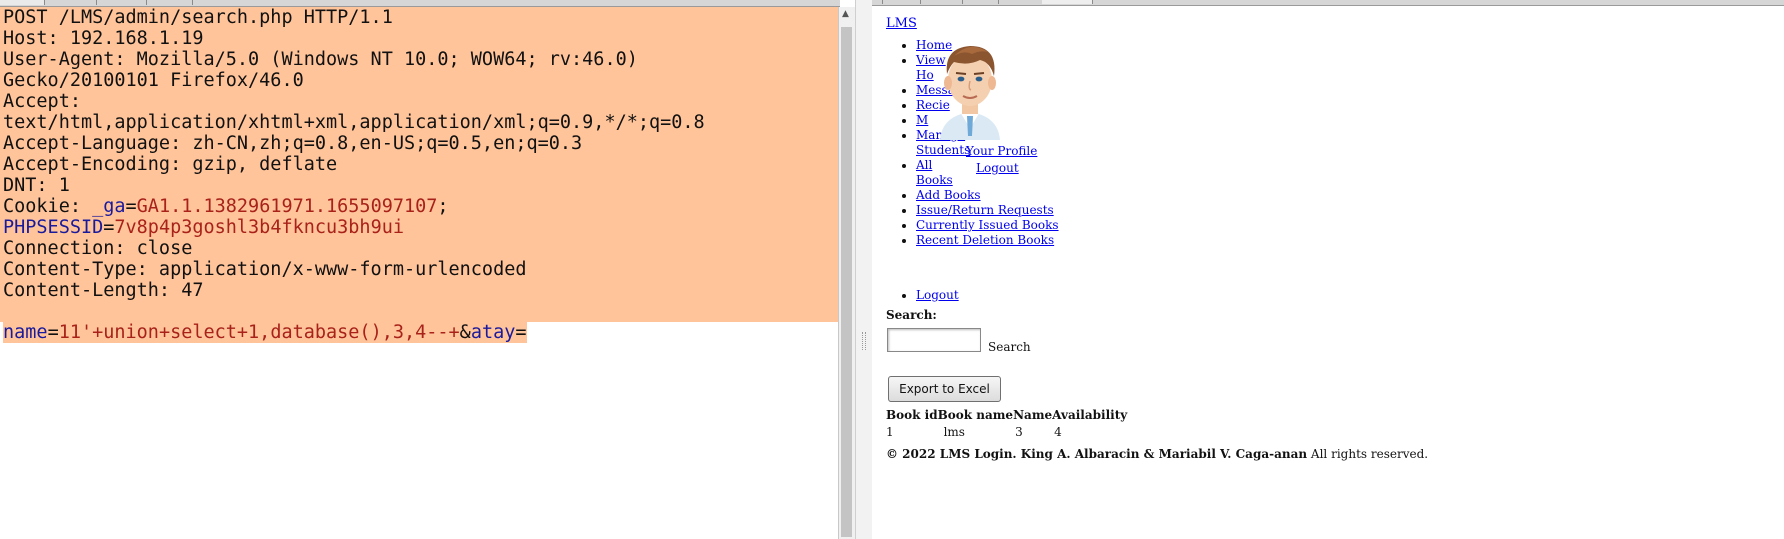 This screenshot has height=539, width=1784. I want to click on body-name-key: name, so click(25, 332).